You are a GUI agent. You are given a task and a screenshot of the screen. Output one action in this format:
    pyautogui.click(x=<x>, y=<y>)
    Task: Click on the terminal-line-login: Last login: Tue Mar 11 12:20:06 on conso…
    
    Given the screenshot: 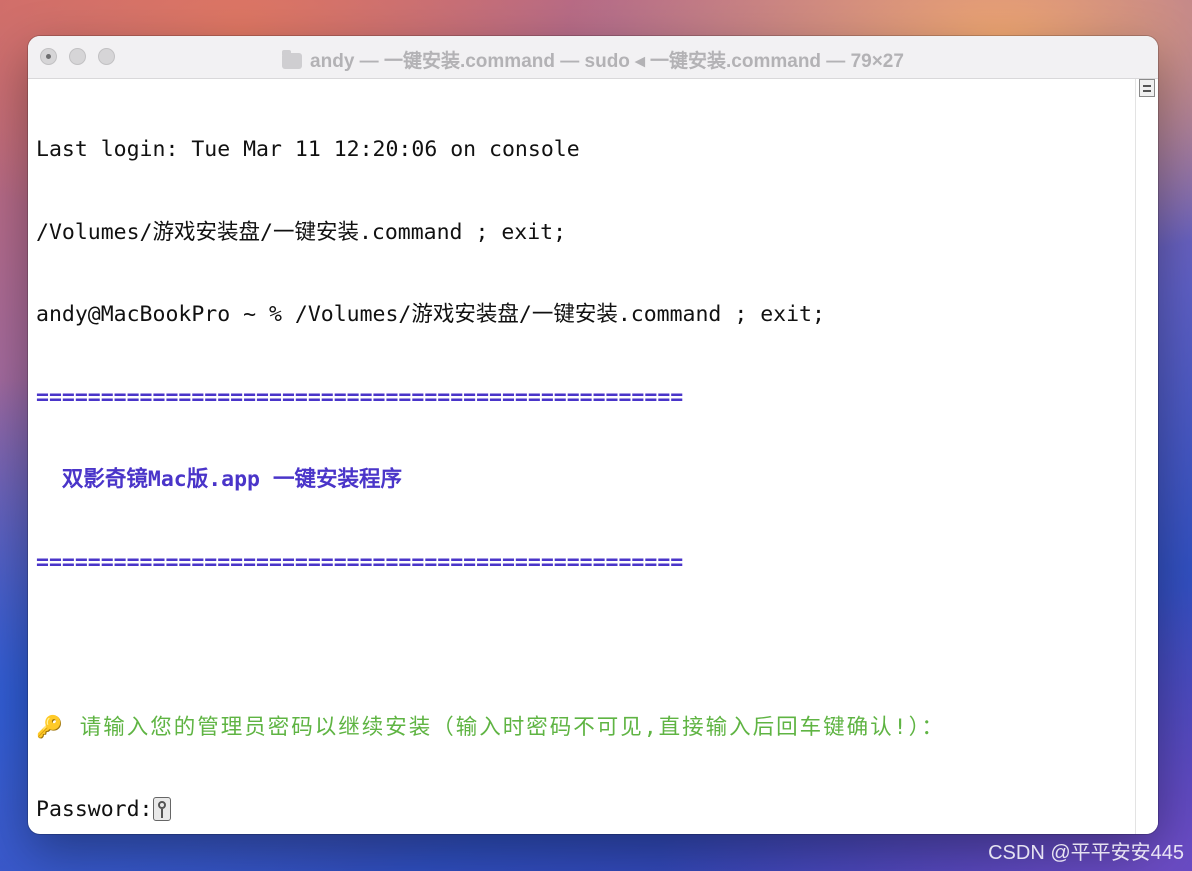 What is the action you would take?
    pyautogui.click(x=308, y=149)
    